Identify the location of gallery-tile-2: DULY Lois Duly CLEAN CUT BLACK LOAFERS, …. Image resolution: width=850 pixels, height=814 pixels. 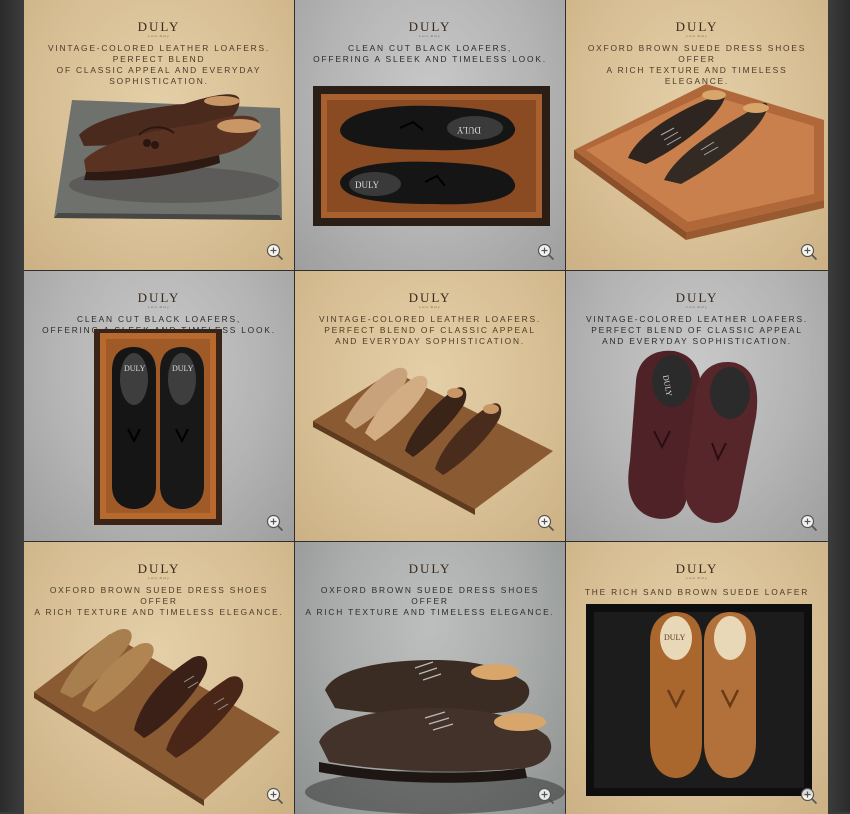
(430, 135).